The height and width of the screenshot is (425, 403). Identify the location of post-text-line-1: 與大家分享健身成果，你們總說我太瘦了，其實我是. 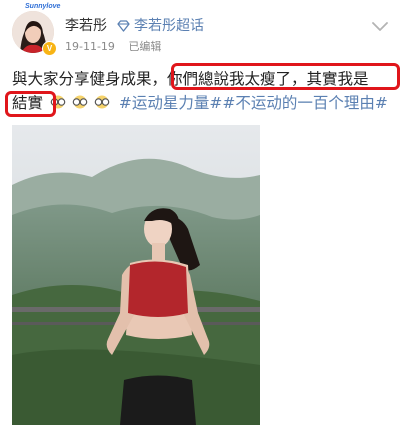
(190, 79).